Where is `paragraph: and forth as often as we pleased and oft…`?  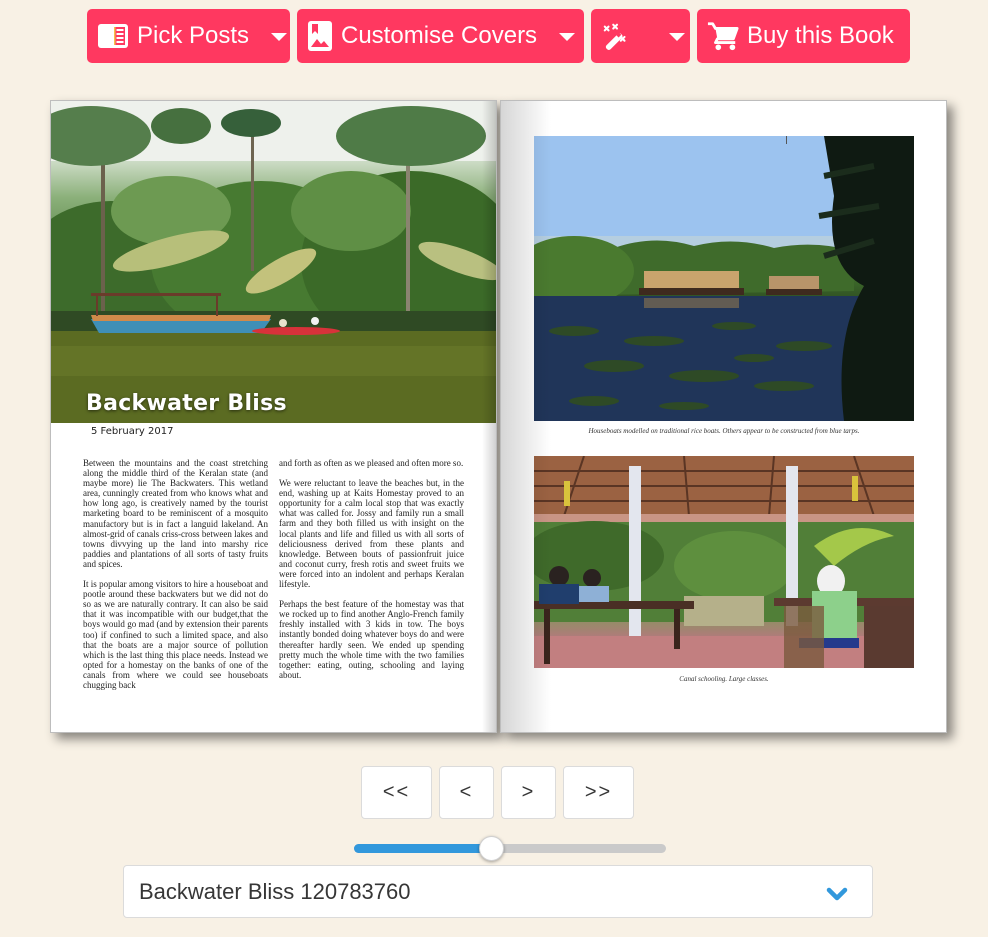
paragraph: and forth as often as we pleased and oft… is located at coordinates (371, 463).